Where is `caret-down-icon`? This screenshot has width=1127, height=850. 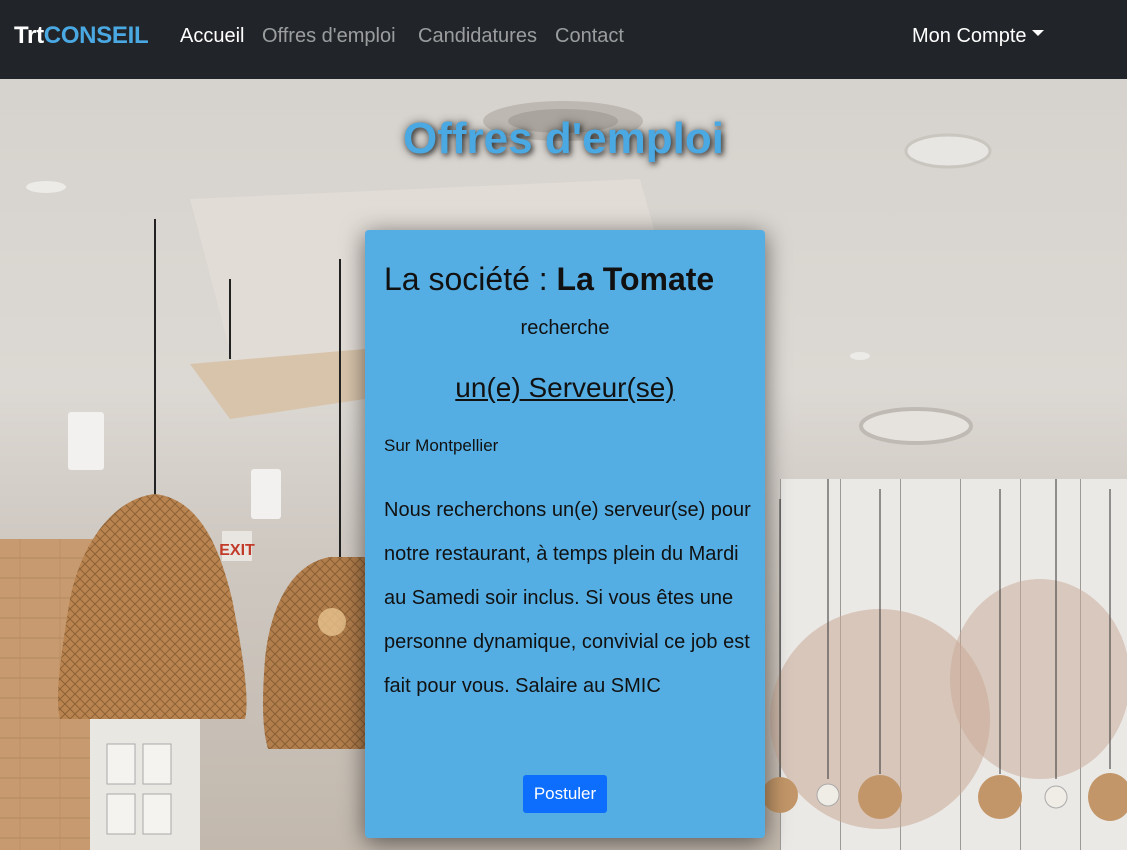
caret-down-icon is located at coordinates (1037, 33).